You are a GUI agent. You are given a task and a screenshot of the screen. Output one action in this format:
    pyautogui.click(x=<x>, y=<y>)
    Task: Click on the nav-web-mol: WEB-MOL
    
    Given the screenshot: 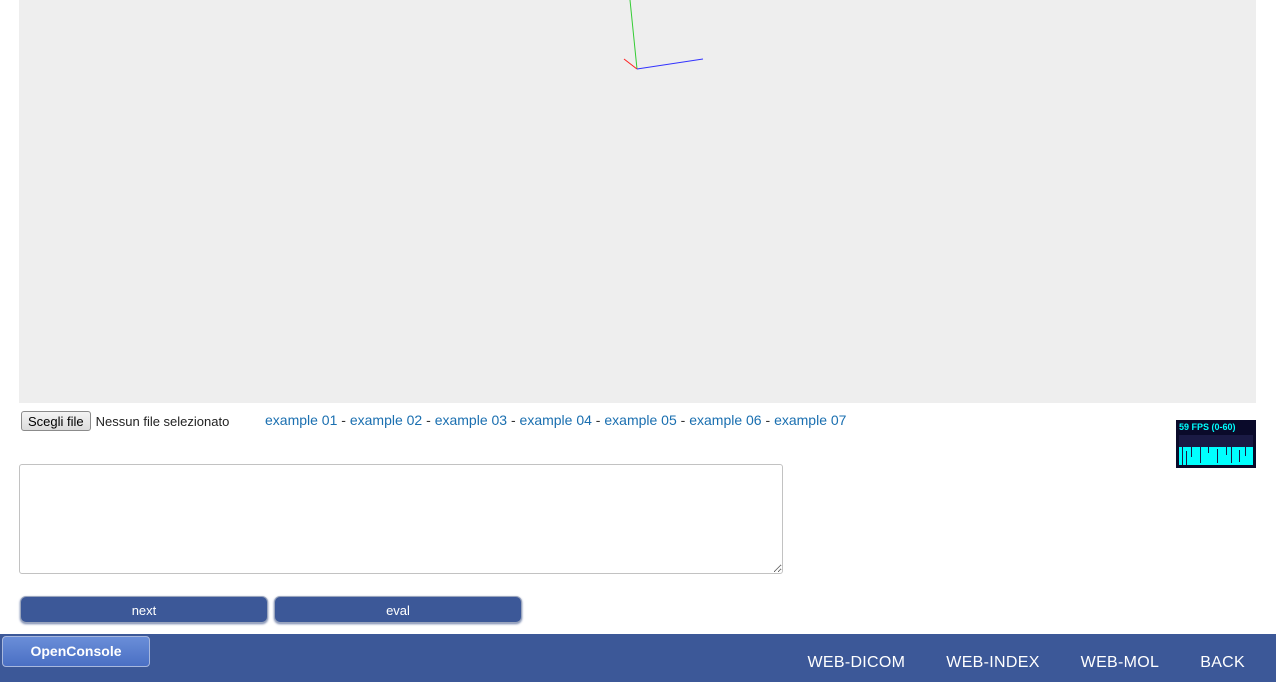 What is the action you would take?
    pyautogui.click(x=1120, y=663)
    